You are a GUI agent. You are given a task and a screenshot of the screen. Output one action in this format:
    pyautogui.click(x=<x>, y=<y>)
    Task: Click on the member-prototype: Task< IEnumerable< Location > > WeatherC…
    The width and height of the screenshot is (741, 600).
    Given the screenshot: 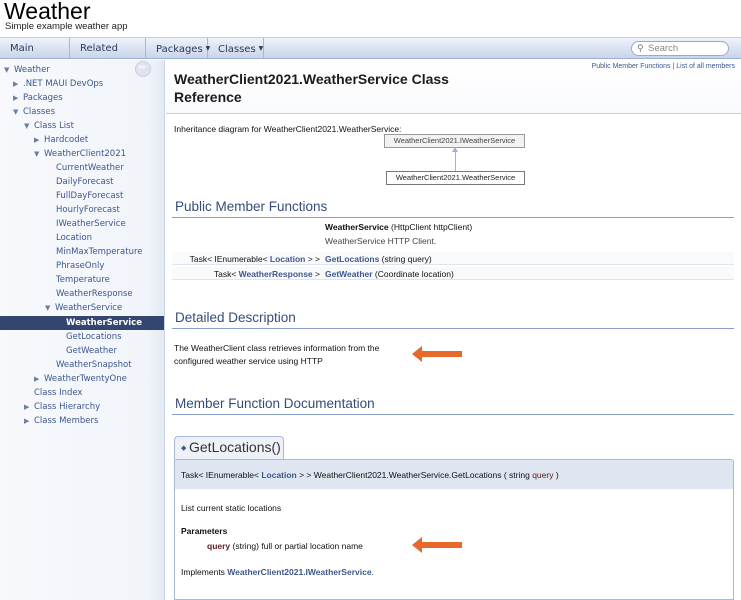 What is the action you would take?
    pyautogui.click(x=454, y=474)
    